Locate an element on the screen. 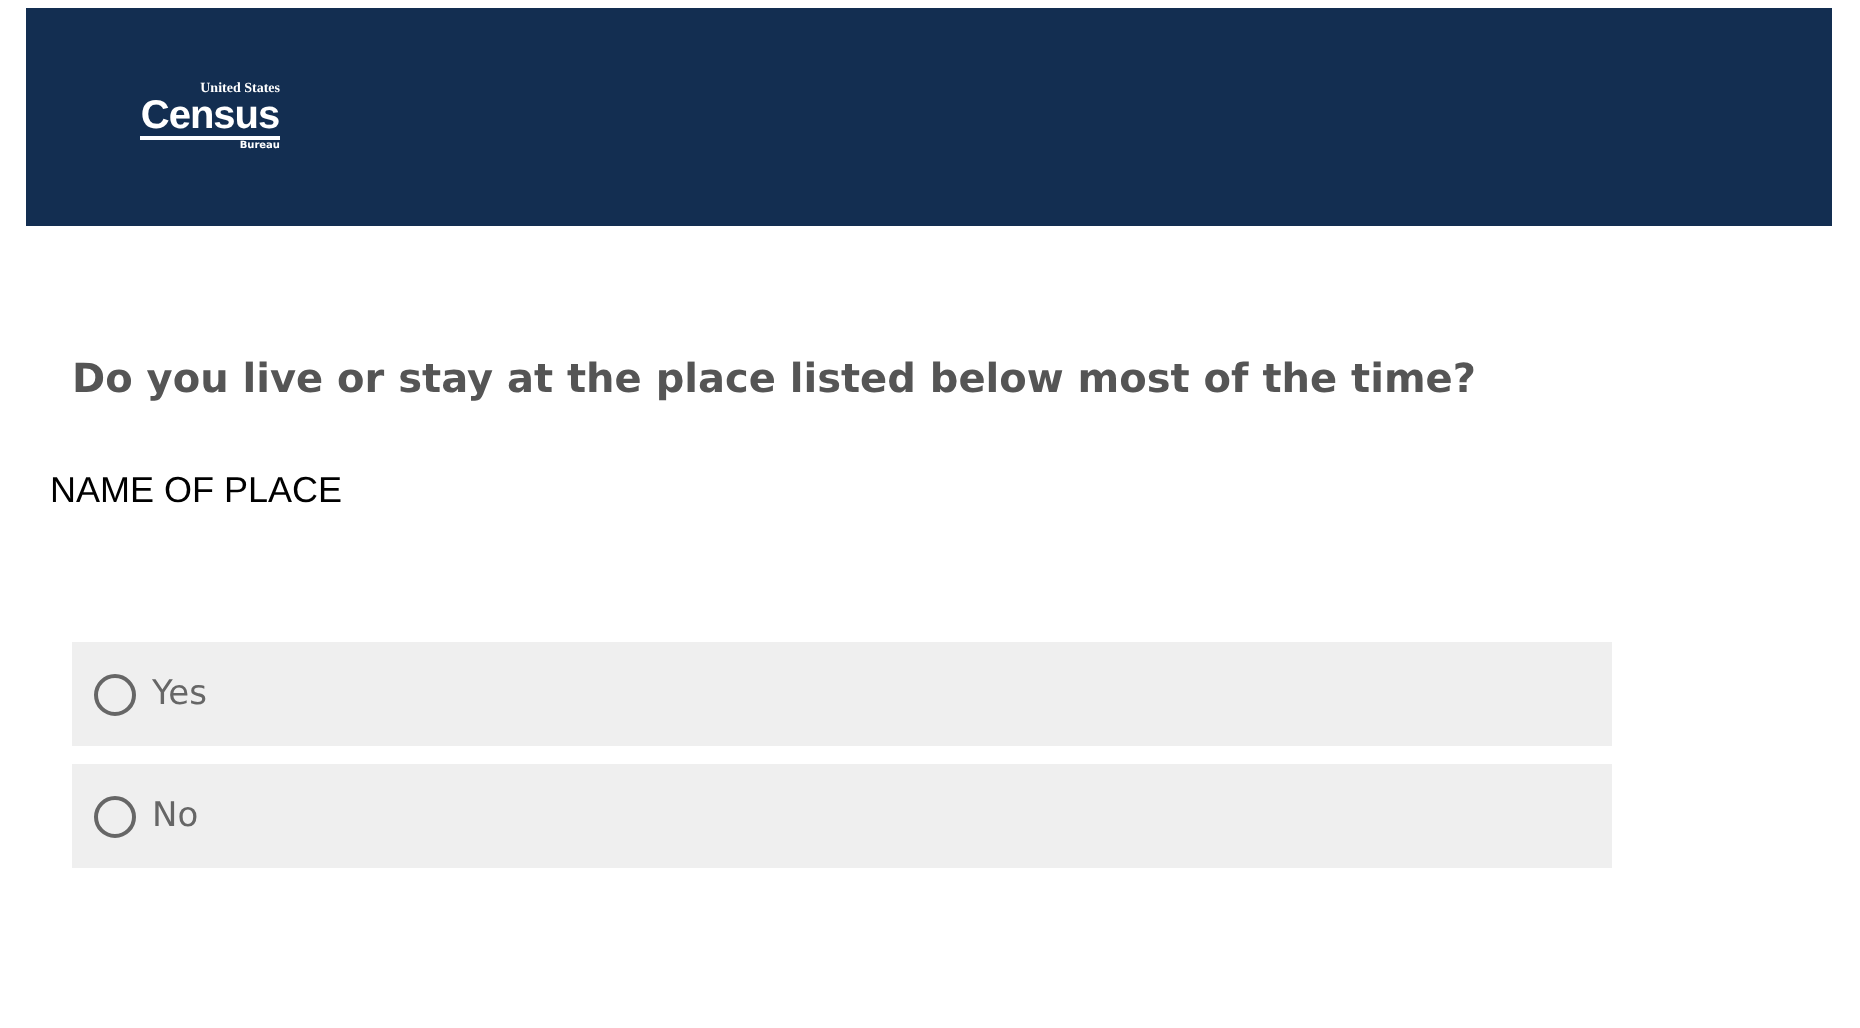 Image resolution: width=1860 pixels, height=1028 pixels. place-name: NAME OF PLACE is located at coordinates (197, 491).